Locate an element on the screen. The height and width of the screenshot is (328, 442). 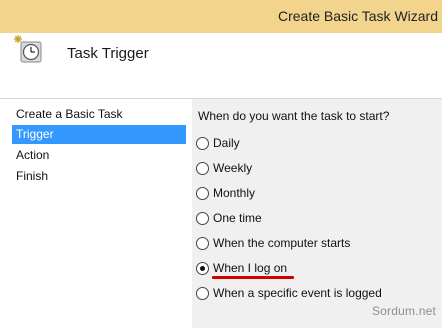
step-label: Create a Basic Task is located at coordinates (69, 114).